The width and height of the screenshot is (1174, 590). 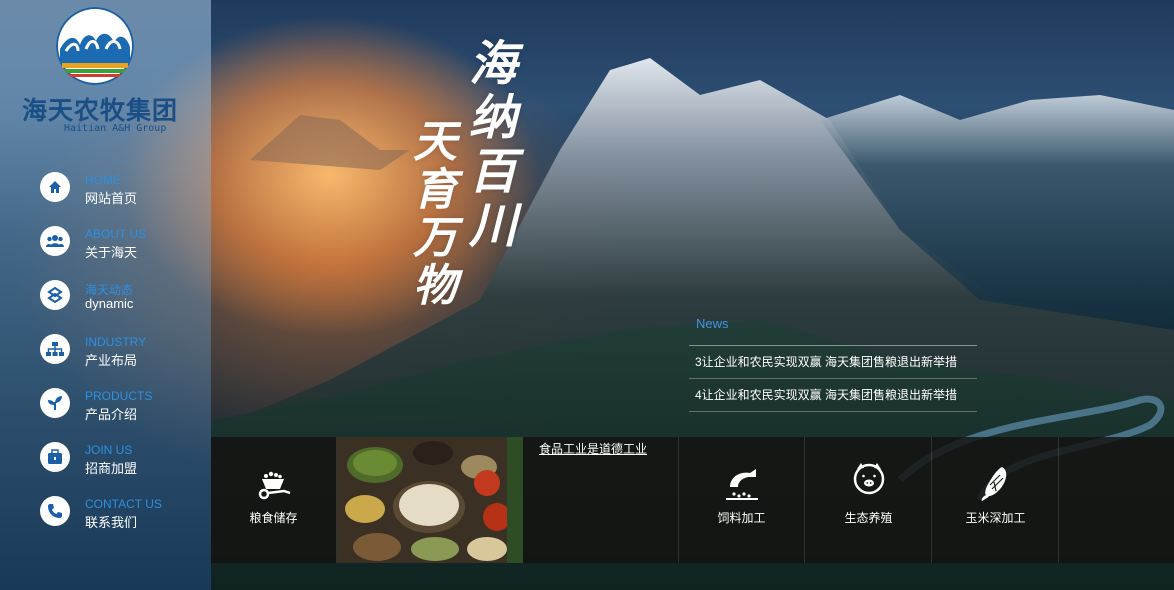 I want to click on nav-item-cn-label: 网站首页, so click(x=111, y=198).